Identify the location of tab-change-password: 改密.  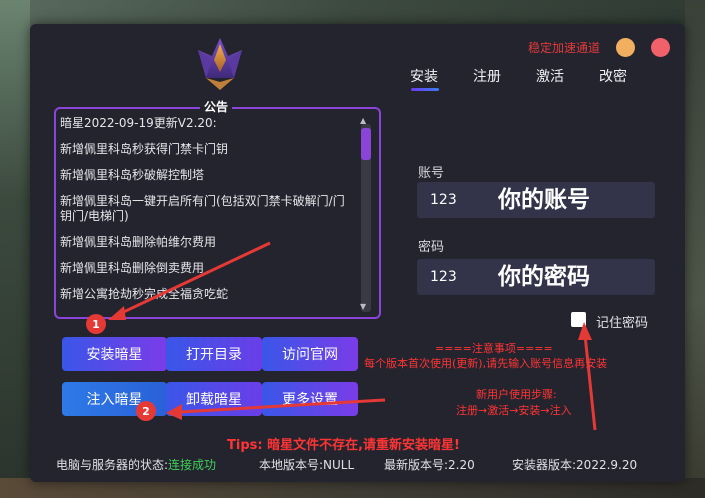
(613, 76).